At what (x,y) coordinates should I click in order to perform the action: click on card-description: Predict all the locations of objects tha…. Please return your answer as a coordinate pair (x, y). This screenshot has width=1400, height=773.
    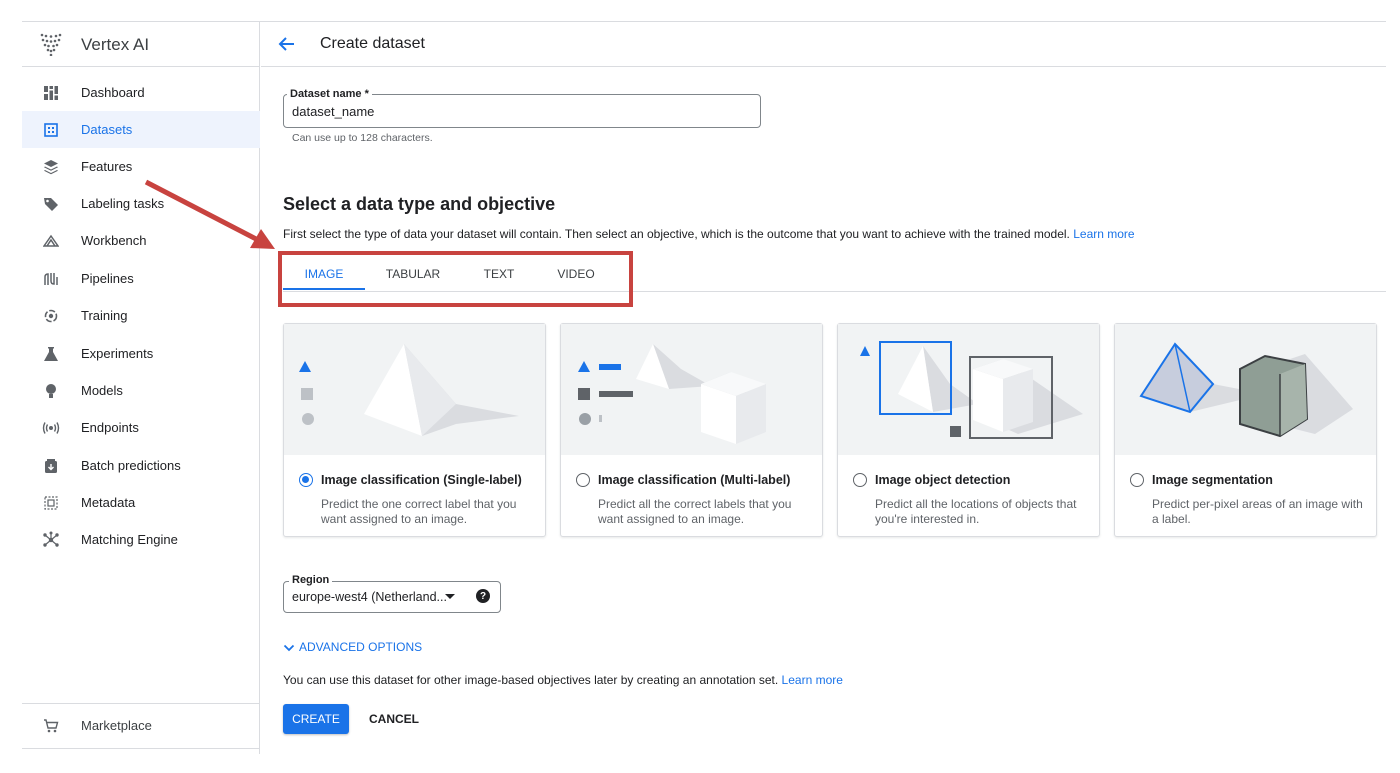
    Looking at the image, I should click on (976, 511).